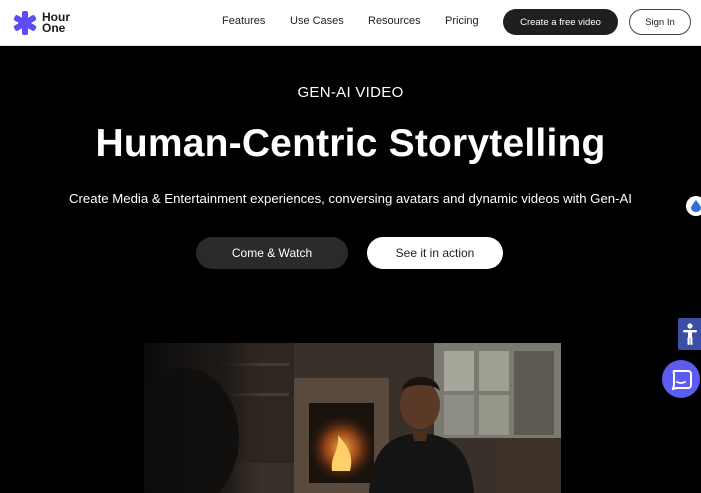 The image size is (701, 493). Describe the element at coordinates (317, 21) in the screenshot. I see `nav-link-use-cases: Use Cases` at that location.